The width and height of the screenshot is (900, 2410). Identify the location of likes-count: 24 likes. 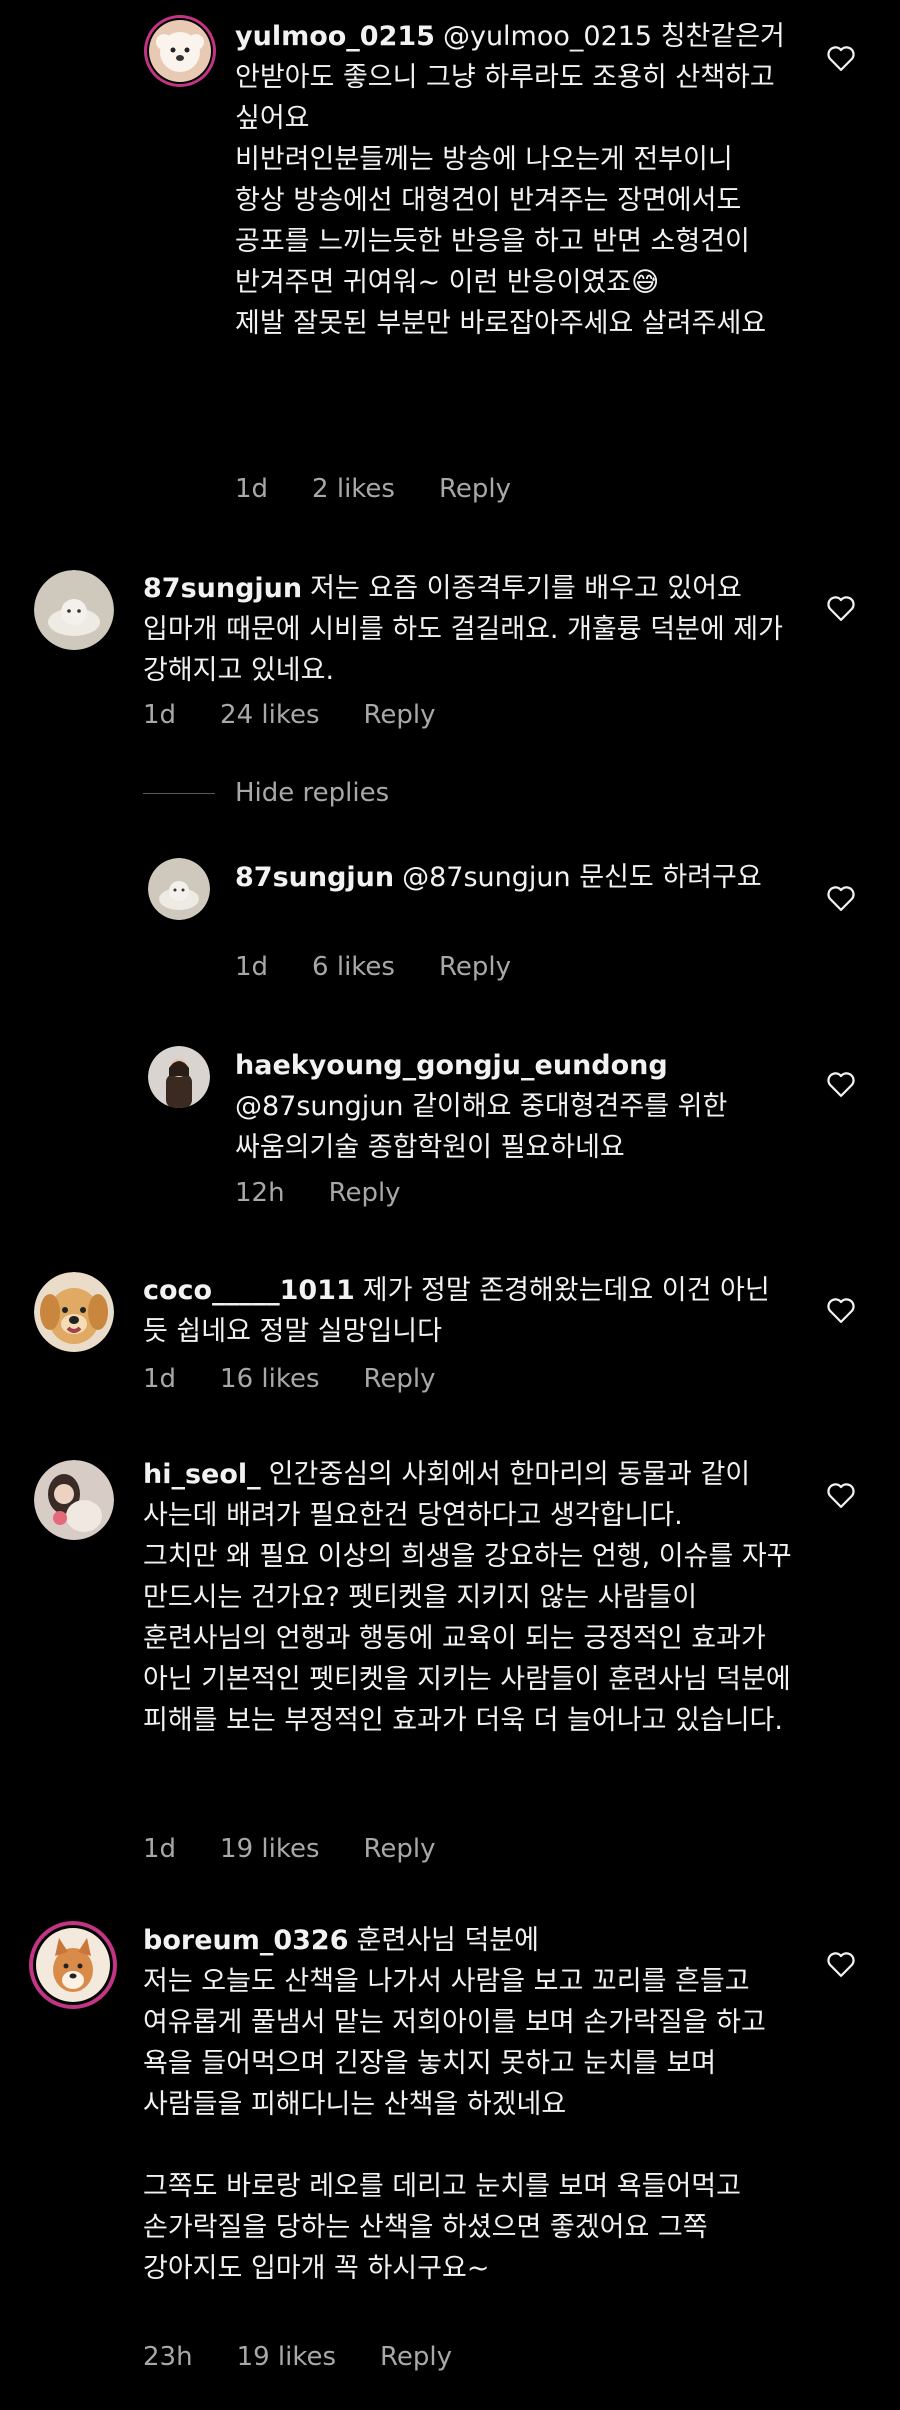
(269, 715).